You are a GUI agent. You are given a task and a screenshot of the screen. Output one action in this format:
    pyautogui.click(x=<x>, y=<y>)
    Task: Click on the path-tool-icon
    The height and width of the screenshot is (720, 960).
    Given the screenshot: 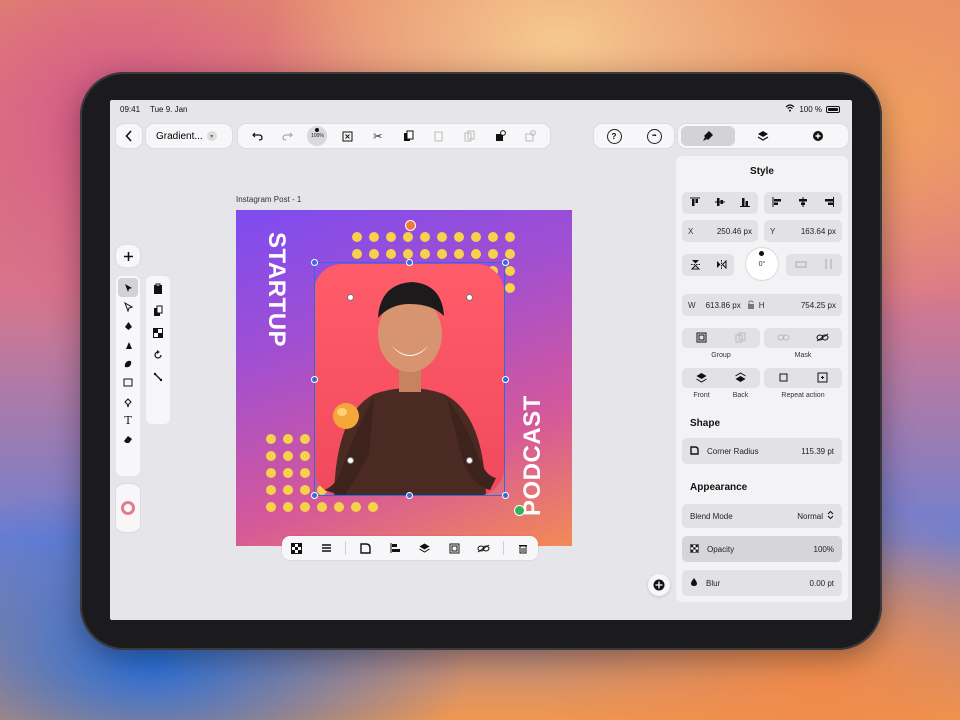 What is the action you would take?
    pyautogui.click(x=128, y=344)
    